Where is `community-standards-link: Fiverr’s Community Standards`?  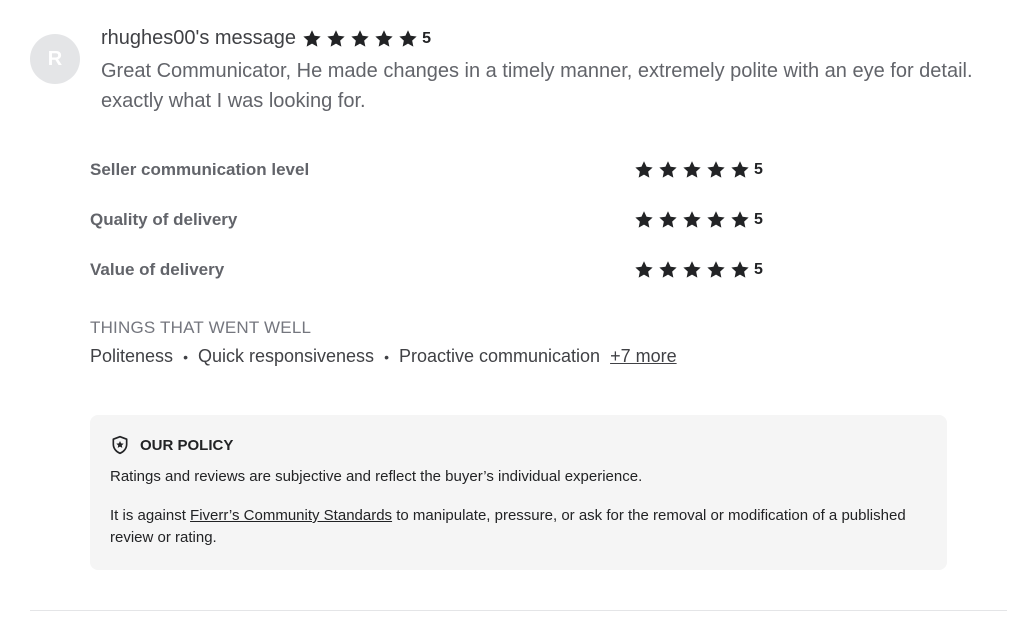
community-standards-link: Fiverr’s Community Standards is located at coordinates (291, 515).